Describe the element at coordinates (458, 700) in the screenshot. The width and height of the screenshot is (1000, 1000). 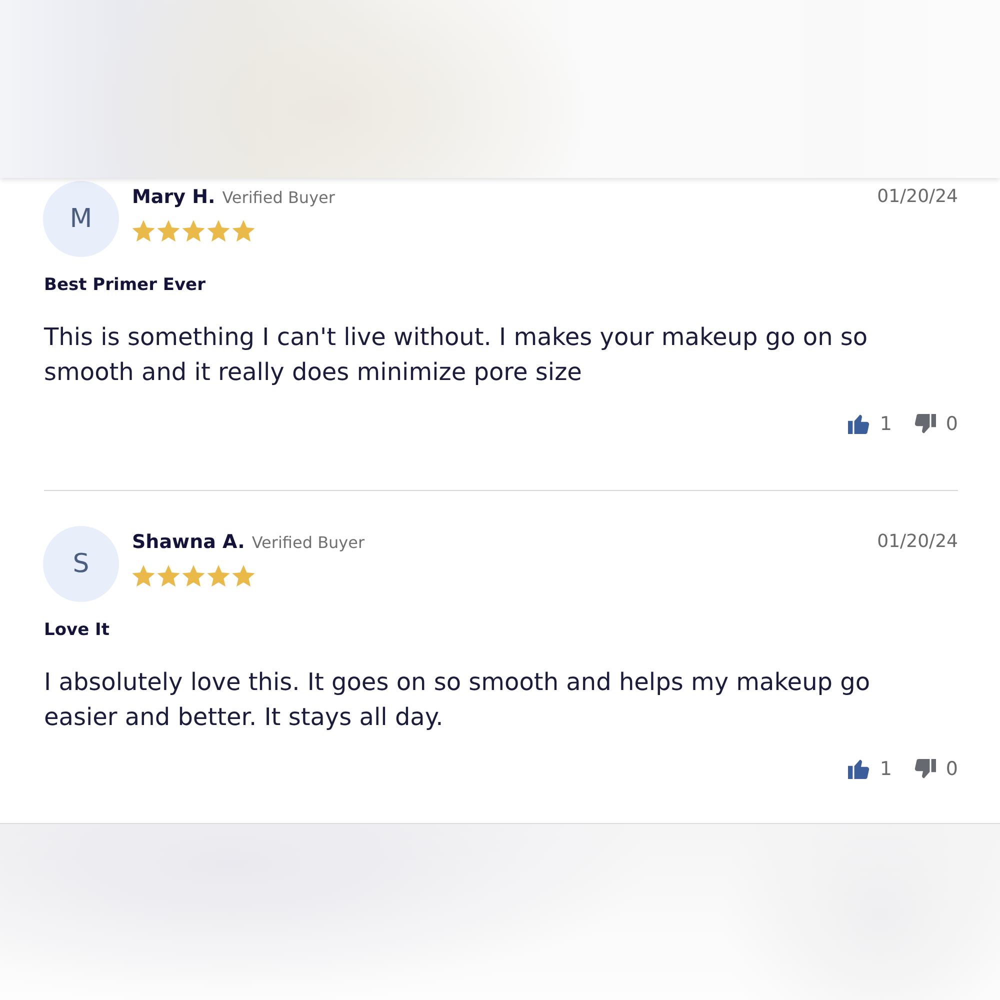
I see `review-text: I absolutely love this. It goes on so smooth and helps my makeup go easier and better. It stays all day.` at that location.